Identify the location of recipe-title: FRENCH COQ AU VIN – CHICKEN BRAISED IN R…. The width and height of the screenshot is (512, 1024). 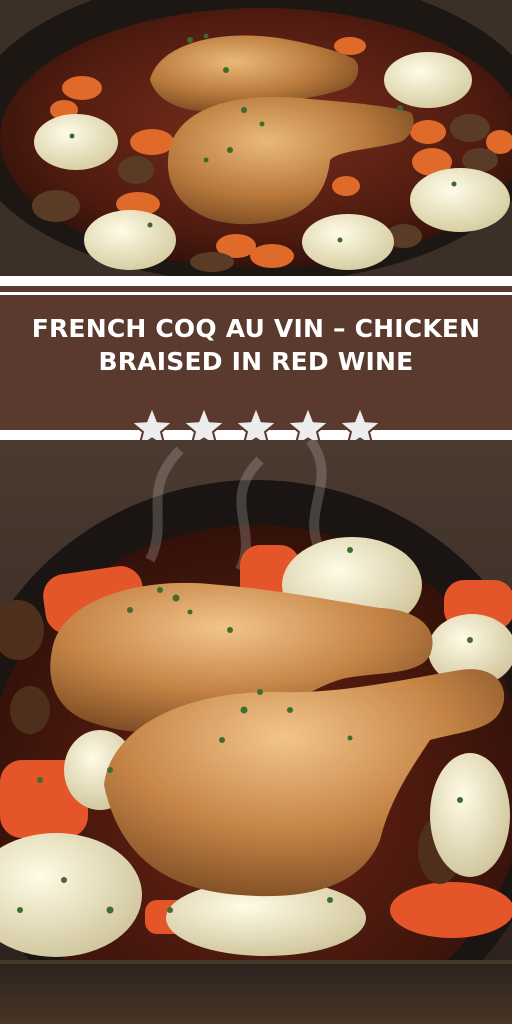
(256, 345).